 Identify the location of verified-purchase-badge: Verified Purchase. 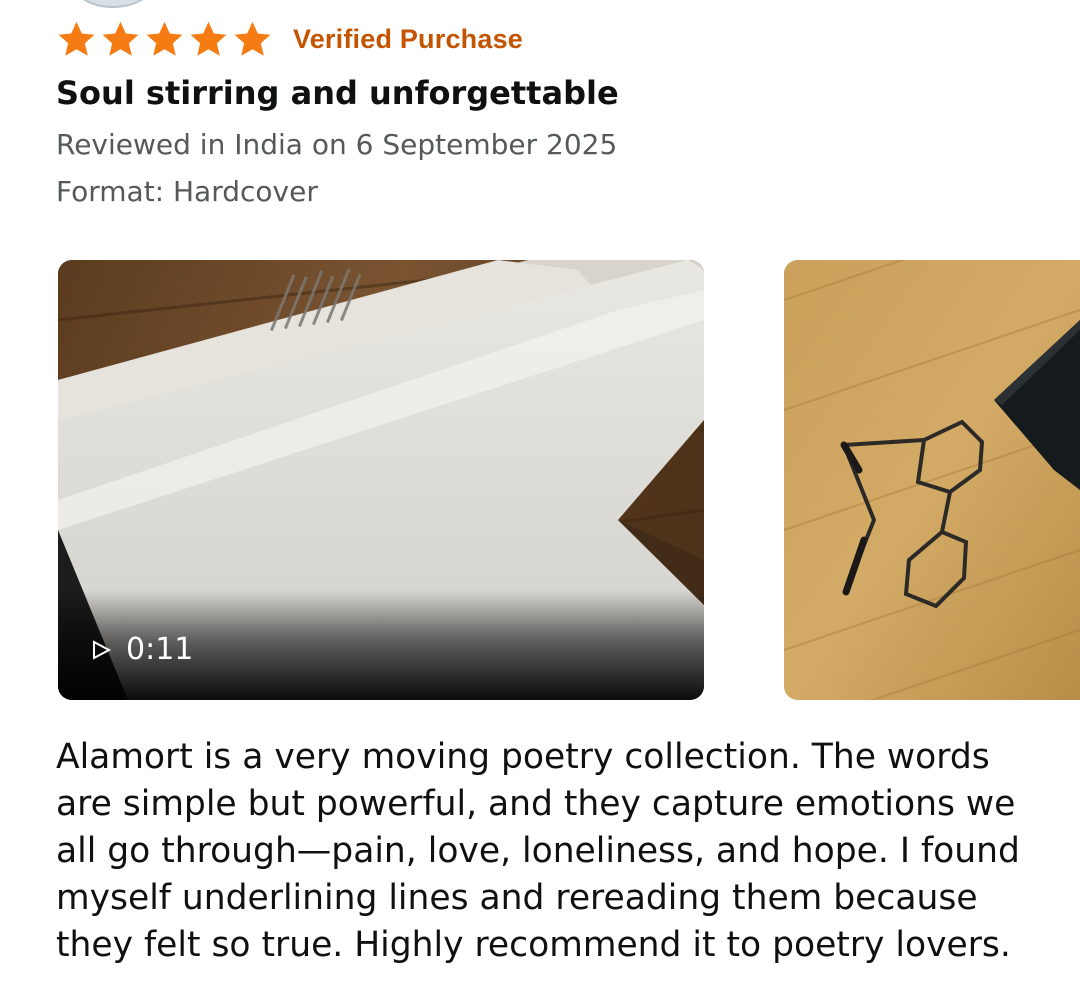
(408, 38).